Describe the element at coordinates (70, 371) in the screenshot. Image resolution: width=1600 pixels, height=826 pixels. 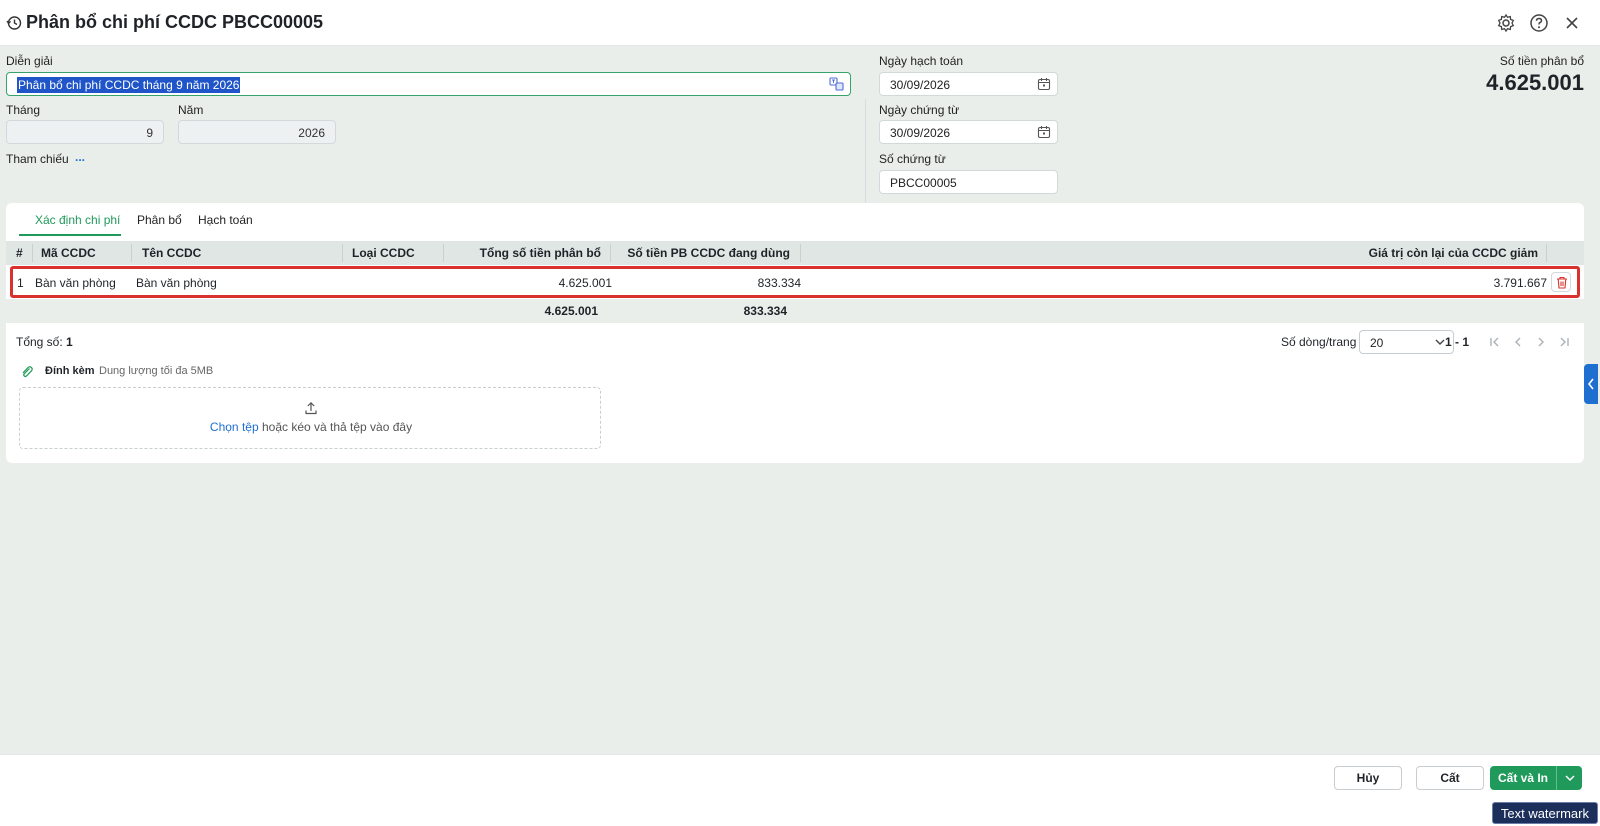
I see `attachment-label: Đính kèm` at that location.